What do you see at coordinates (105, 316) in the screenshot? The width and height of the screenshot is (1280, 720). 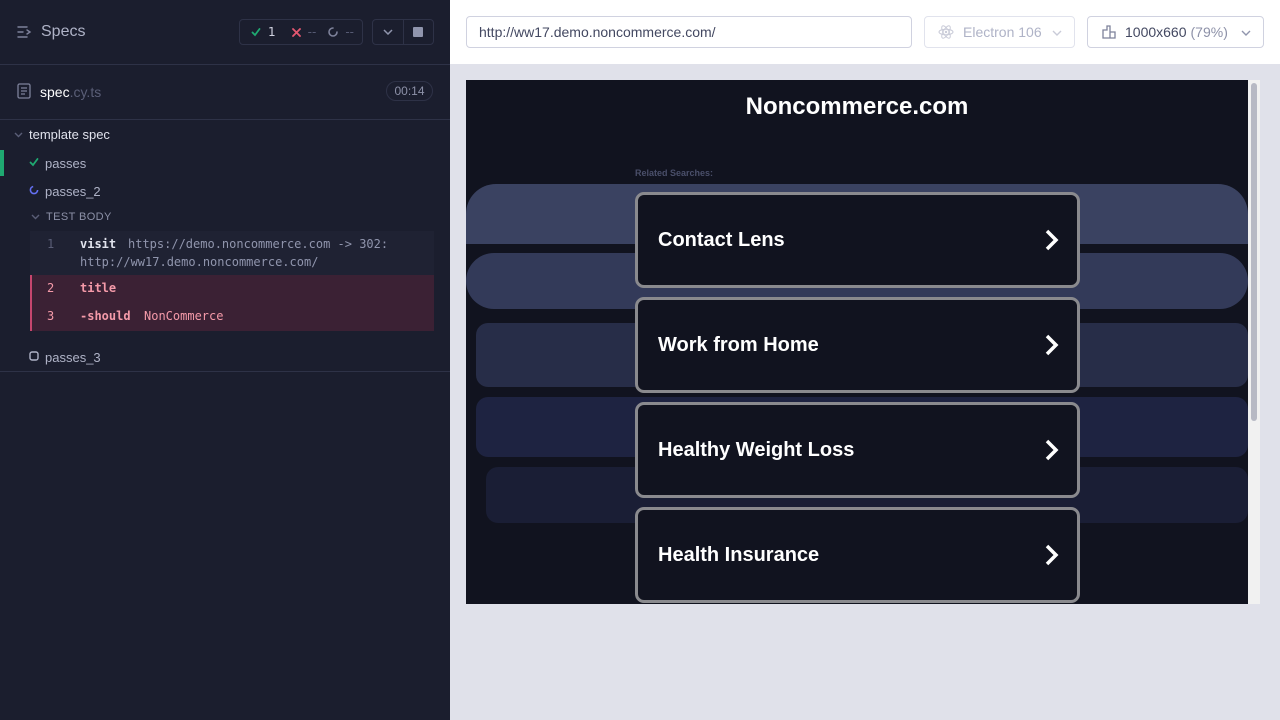 I see `command-name: -should` at bounding box center [105, 316].